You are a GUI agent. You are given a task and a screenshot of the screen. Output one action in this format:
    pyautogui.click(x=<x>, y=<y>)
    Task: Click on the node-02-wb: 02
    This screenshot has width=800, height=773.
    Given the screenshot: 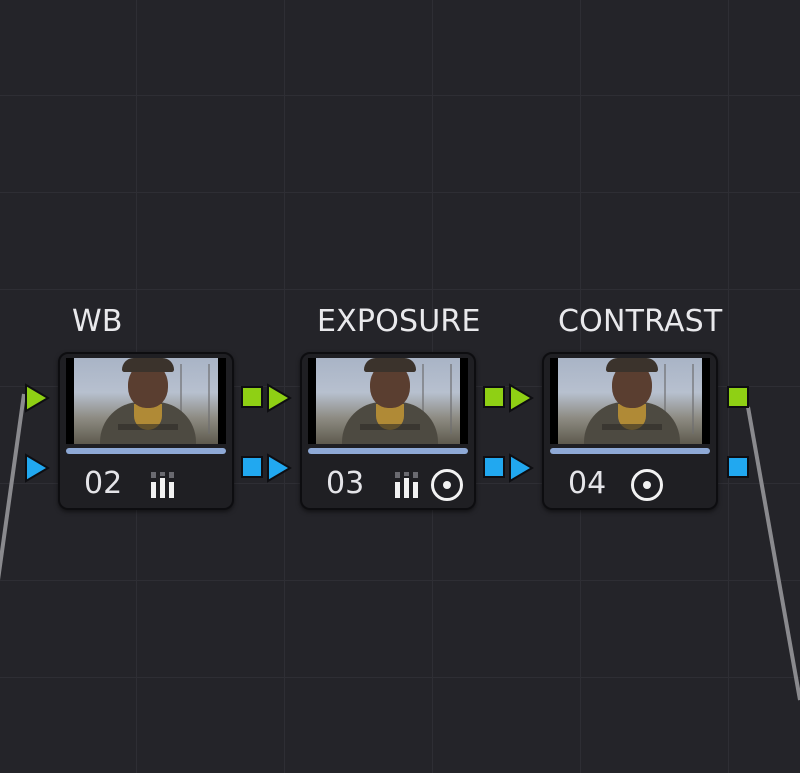 What is the action you would take?
    pyautogui.click(x=146, y=431)
    